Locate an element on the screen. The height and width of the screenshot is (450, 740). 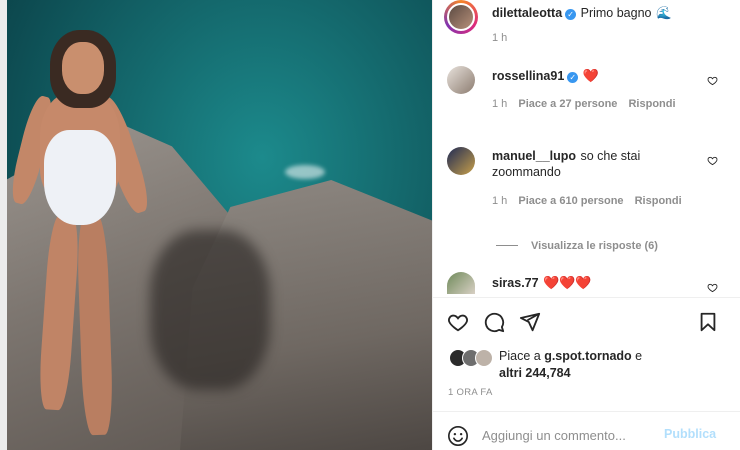
caption-text: Primo bagno is located at coordinates (616, 13).